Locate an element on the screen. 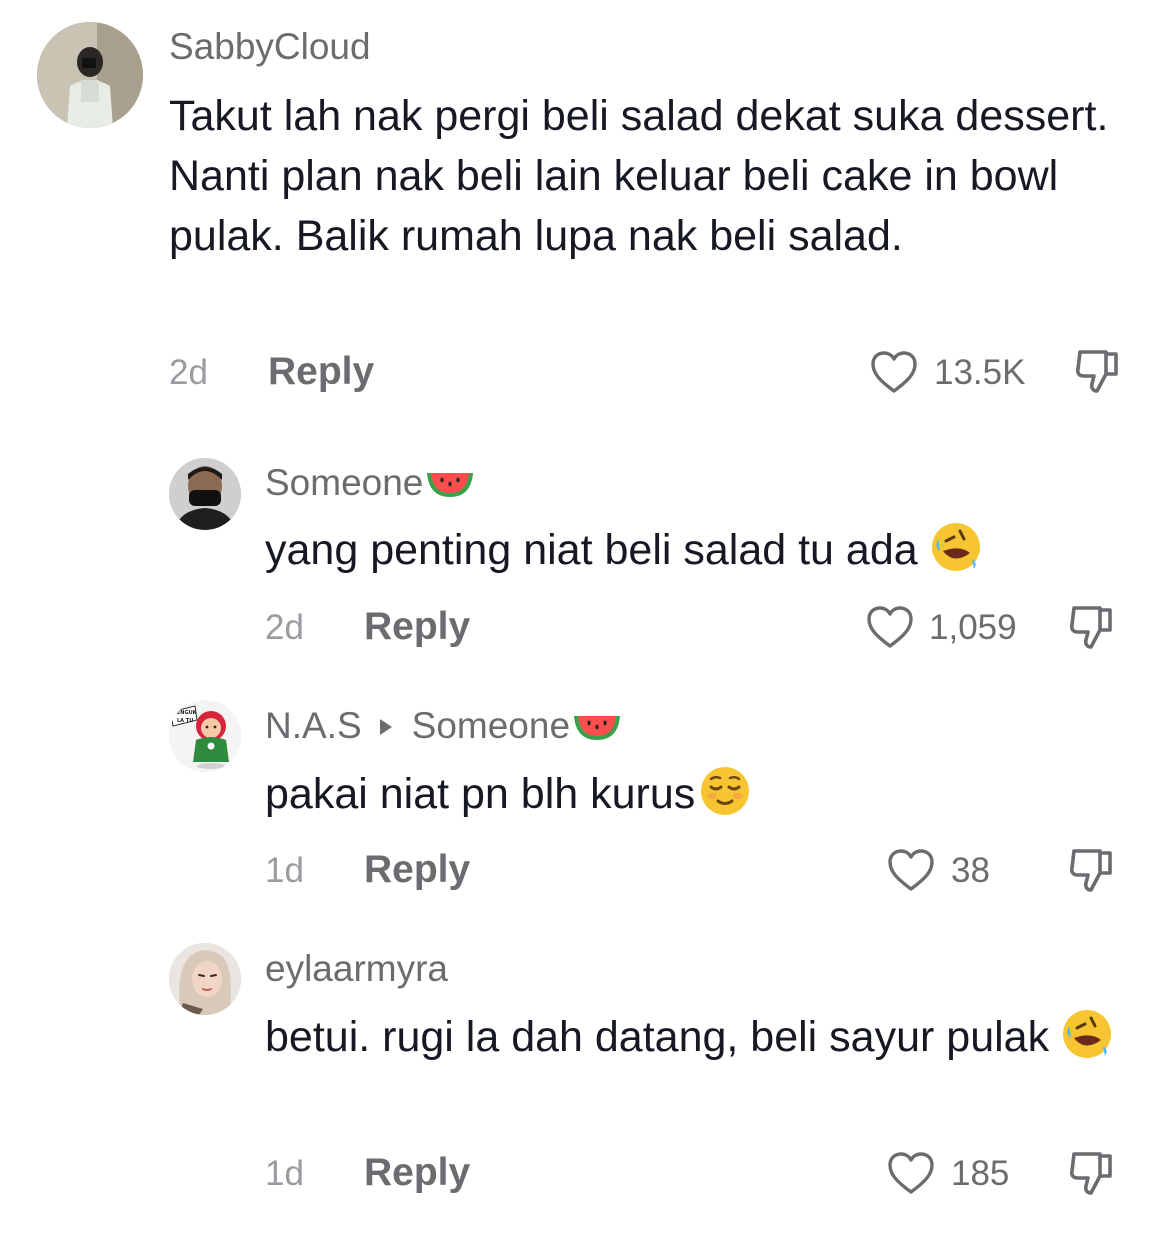  avatar-illustration: JENGUK LA TU is located at coordinates (205, 736).